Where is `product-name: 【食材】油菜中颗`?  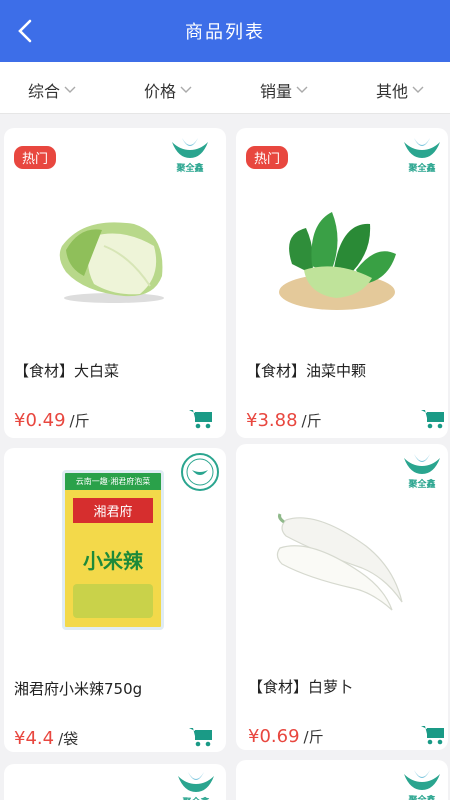 product-name: 【食材】油菜中颗 is located at coordinates (306, 371).